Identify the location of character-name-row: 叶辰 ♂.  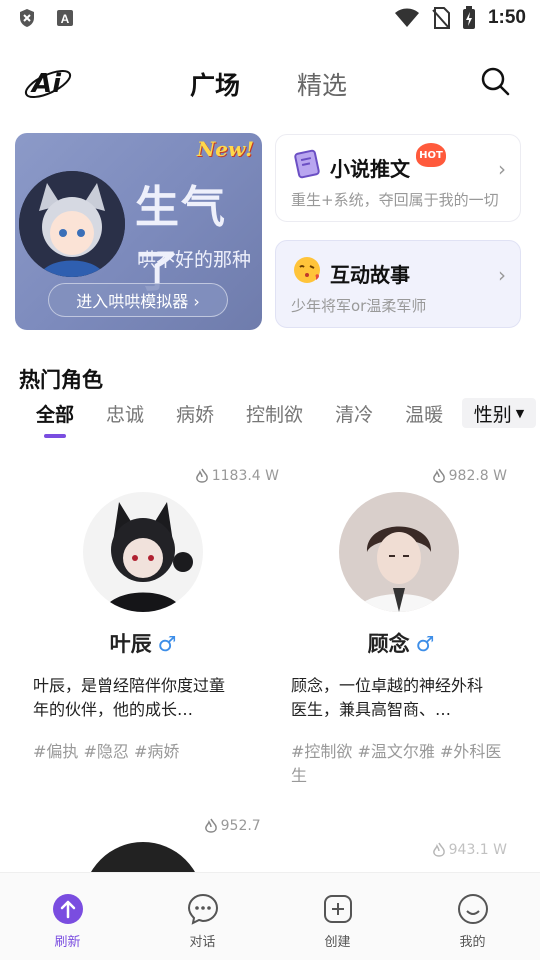
(143, 643).